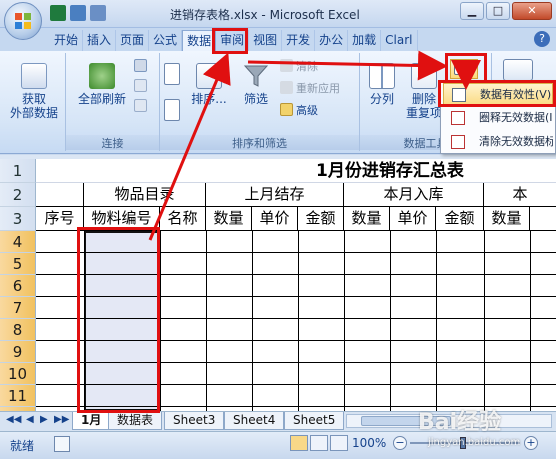  I want to click on advanced-label: 高级, so click(307, 110).